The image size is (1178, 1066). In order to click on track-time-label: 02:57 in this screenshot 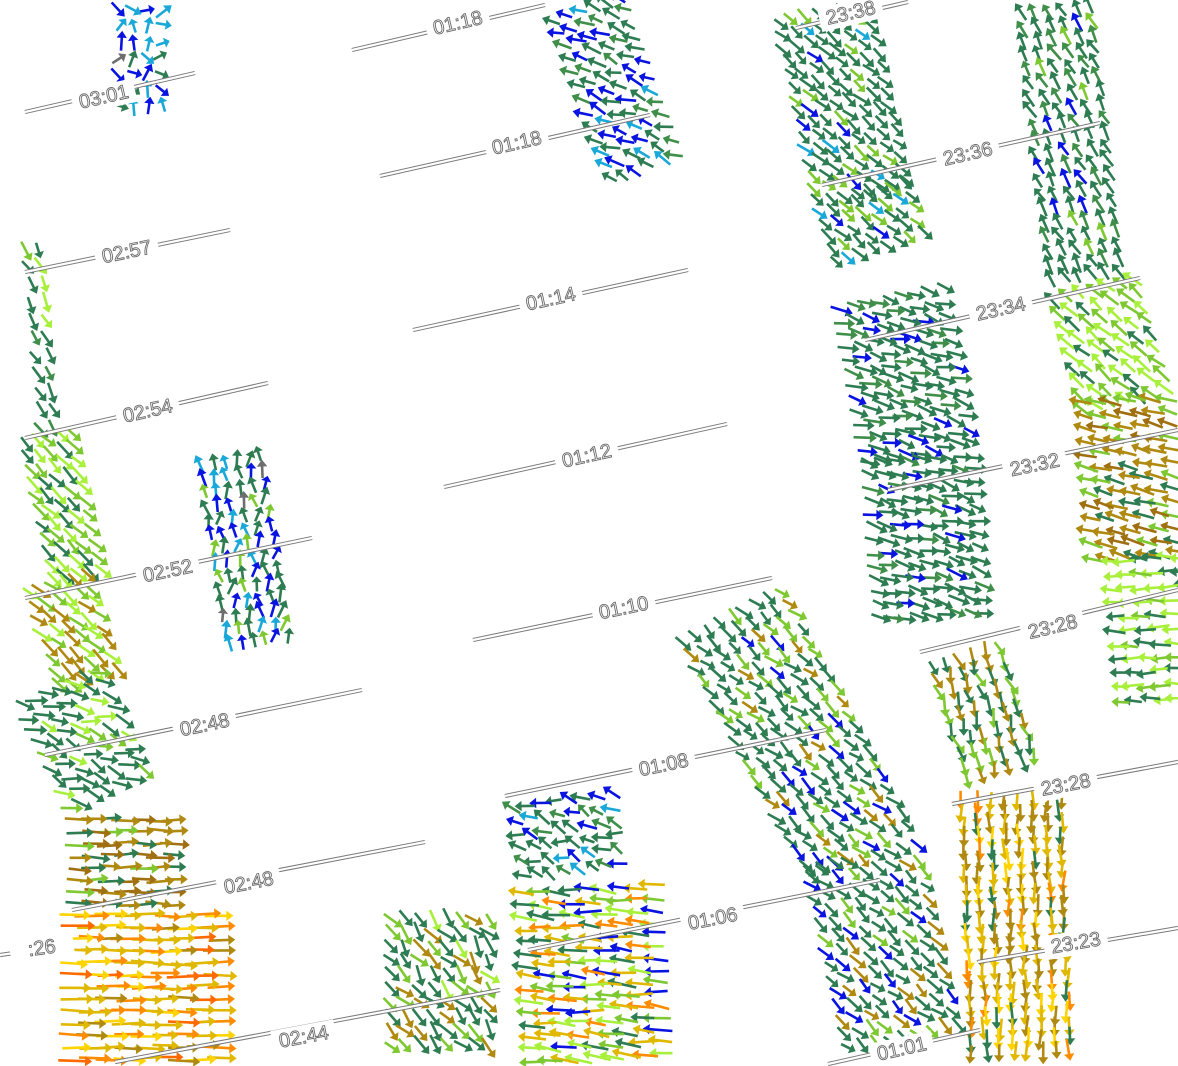, I will do `click(126, 252)`.